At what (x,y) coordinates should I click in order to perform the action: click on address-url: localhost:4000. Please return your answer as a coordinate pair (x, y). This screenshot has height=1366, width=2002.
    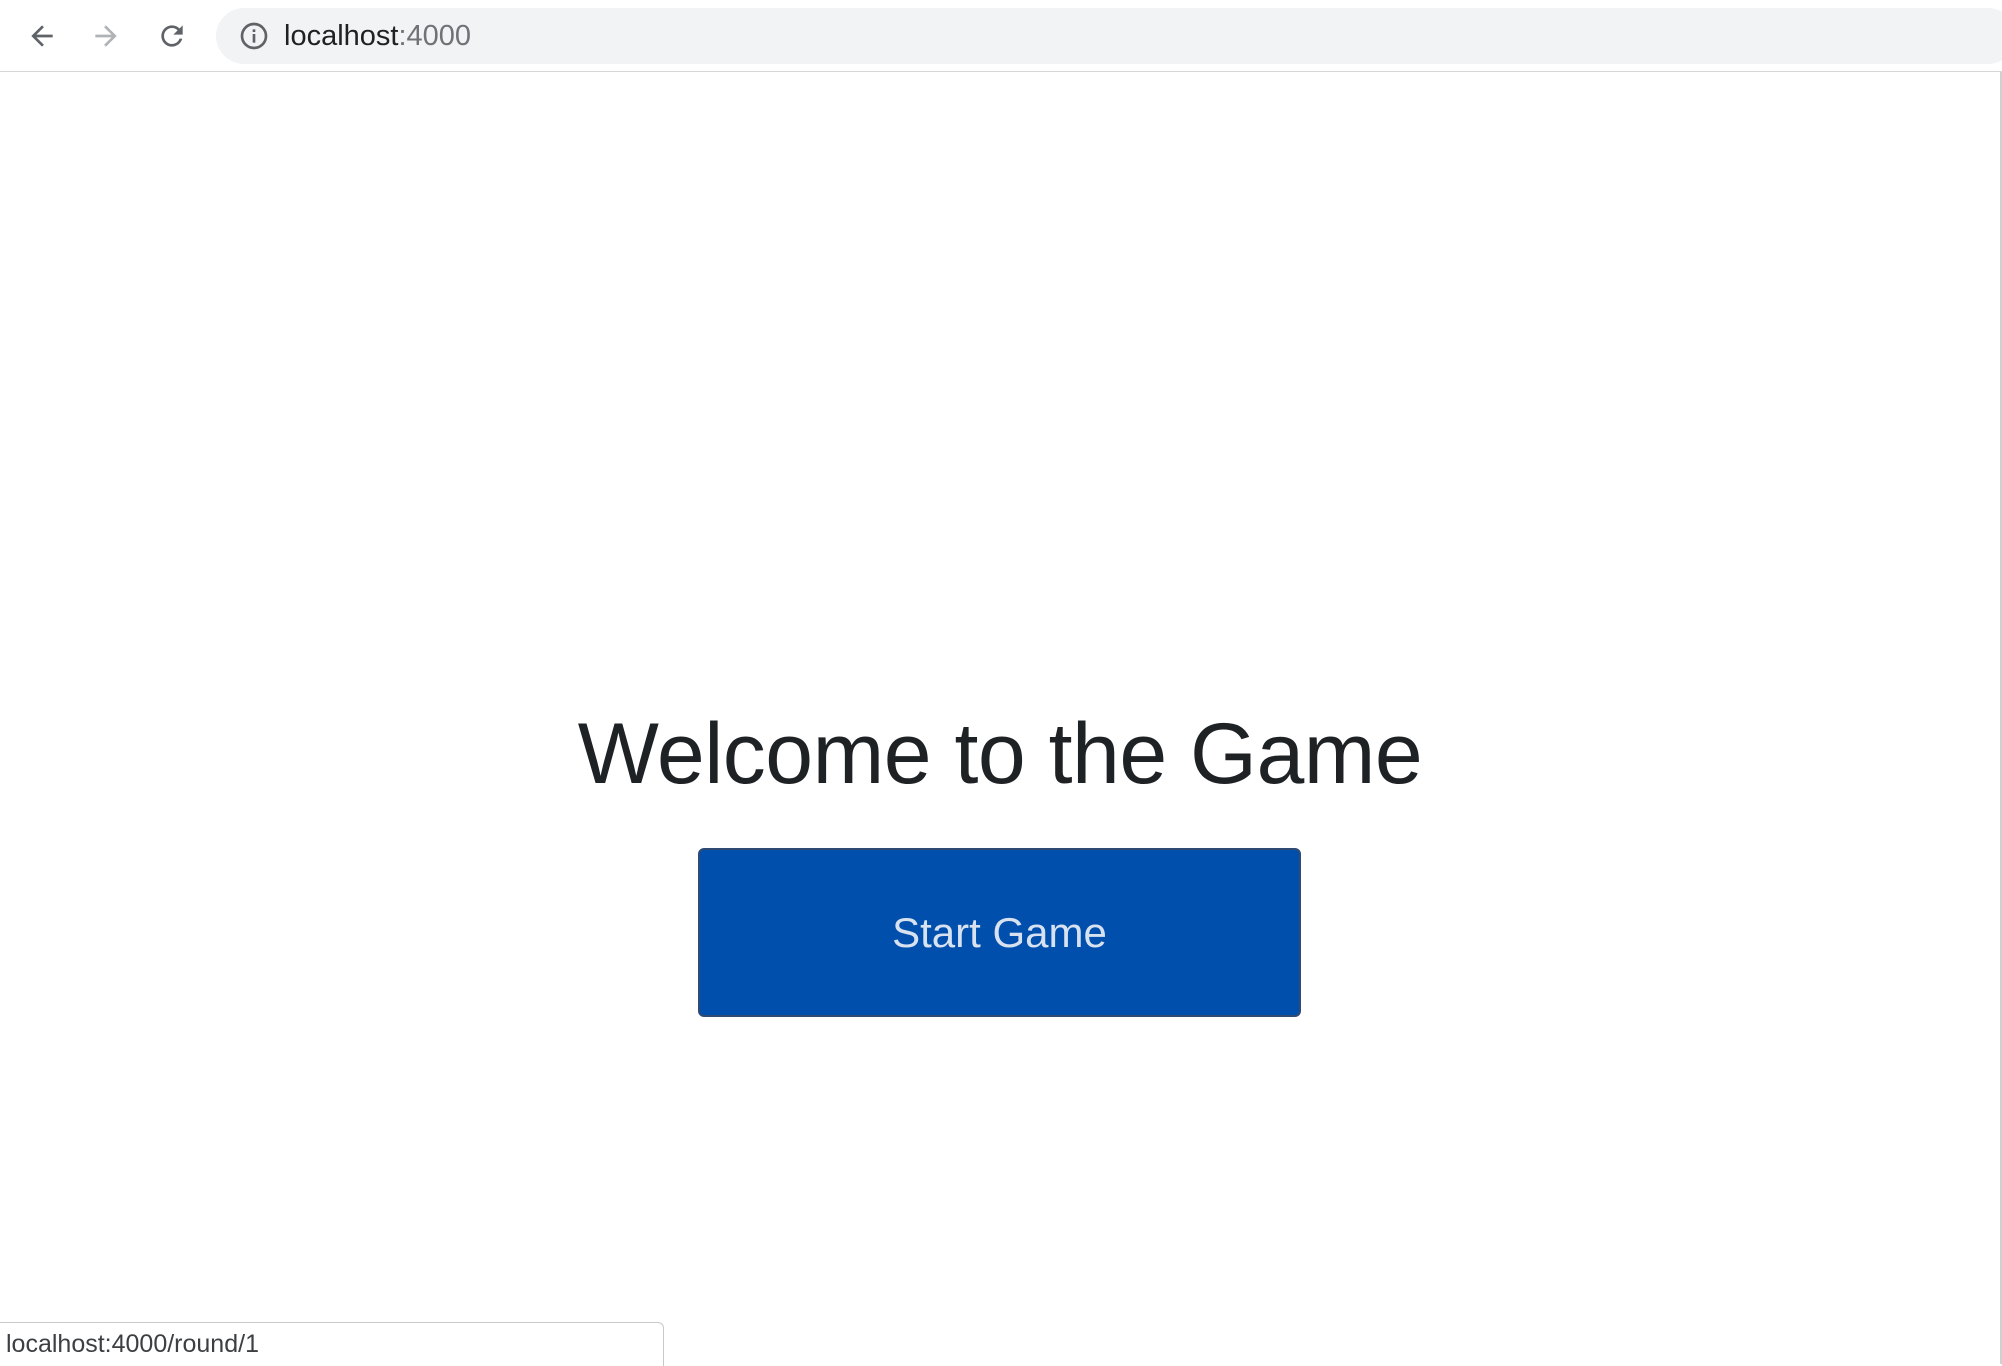
    Looking at the image, I should click on (377, 36).